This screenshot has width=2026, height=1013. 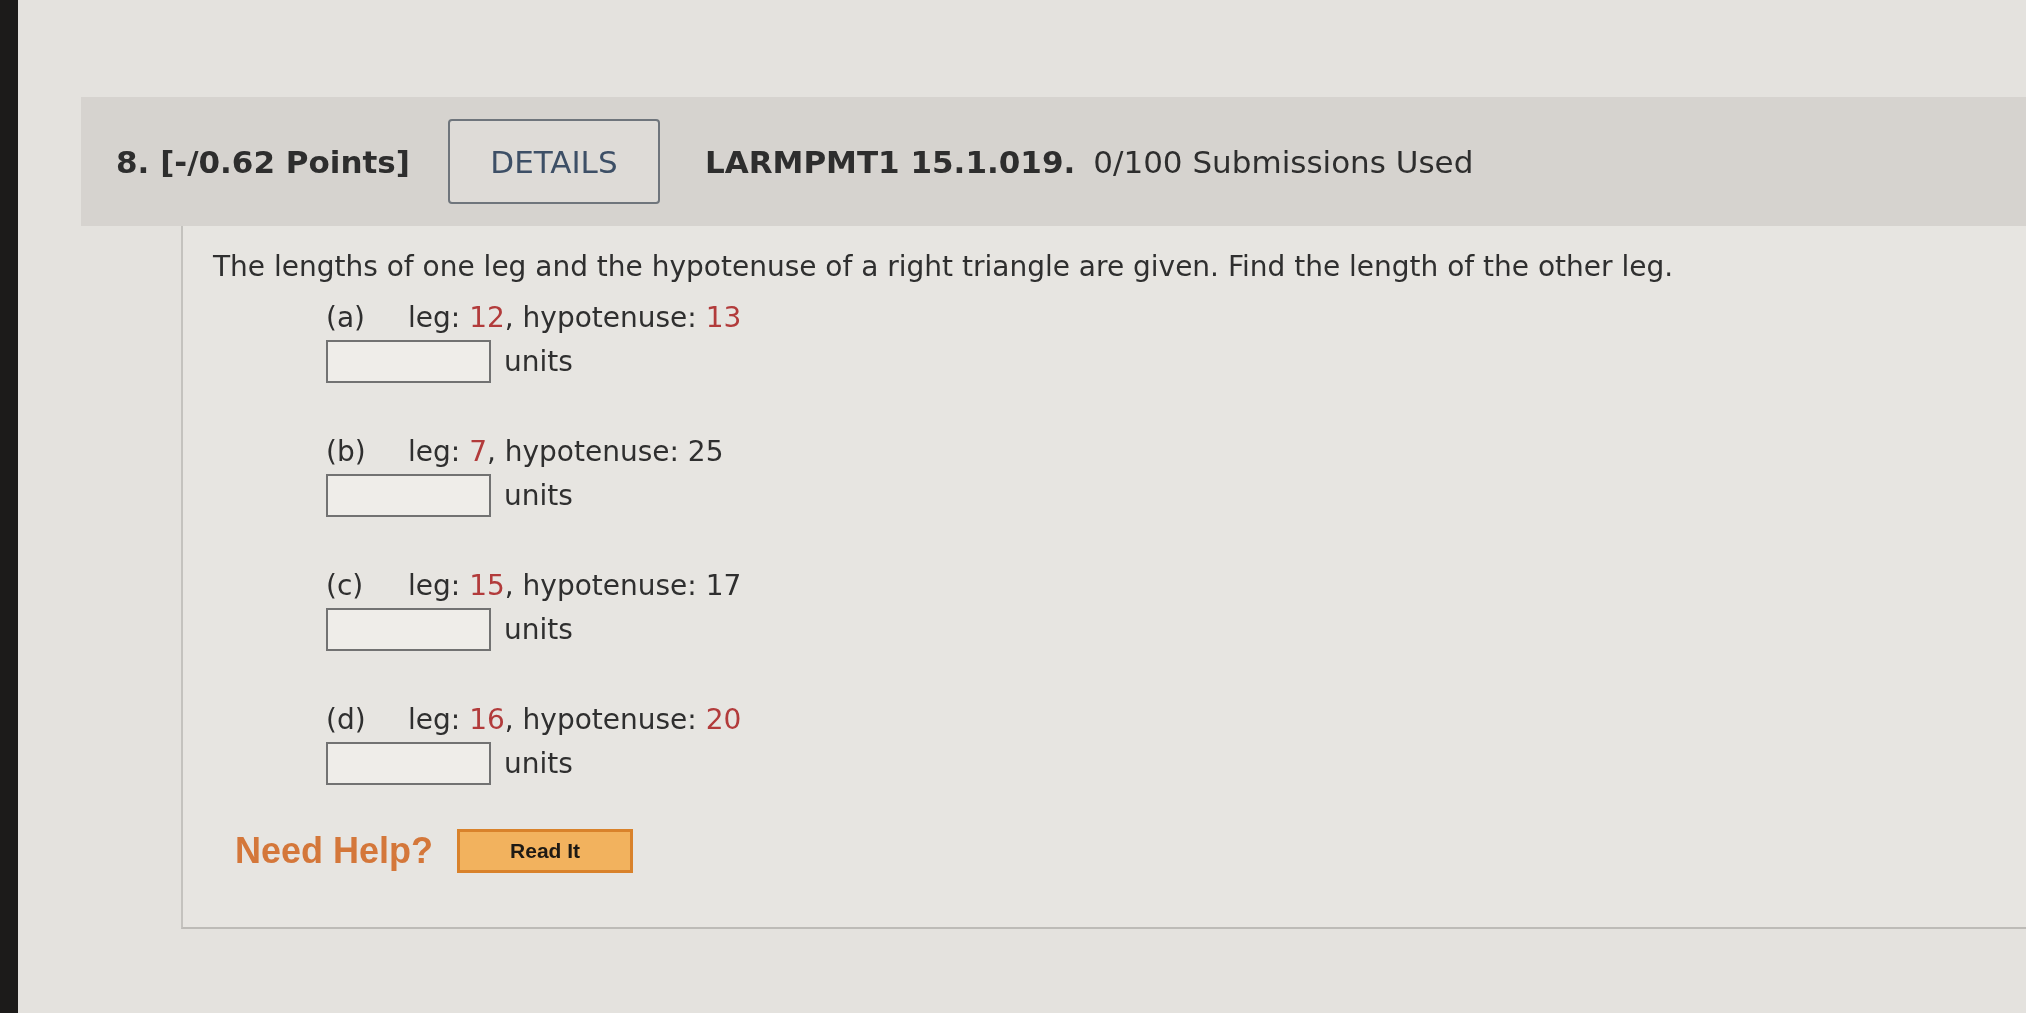 I want to click on part-statement: leg: 7, hypotenuse: 25, so click(x=566, y=452).